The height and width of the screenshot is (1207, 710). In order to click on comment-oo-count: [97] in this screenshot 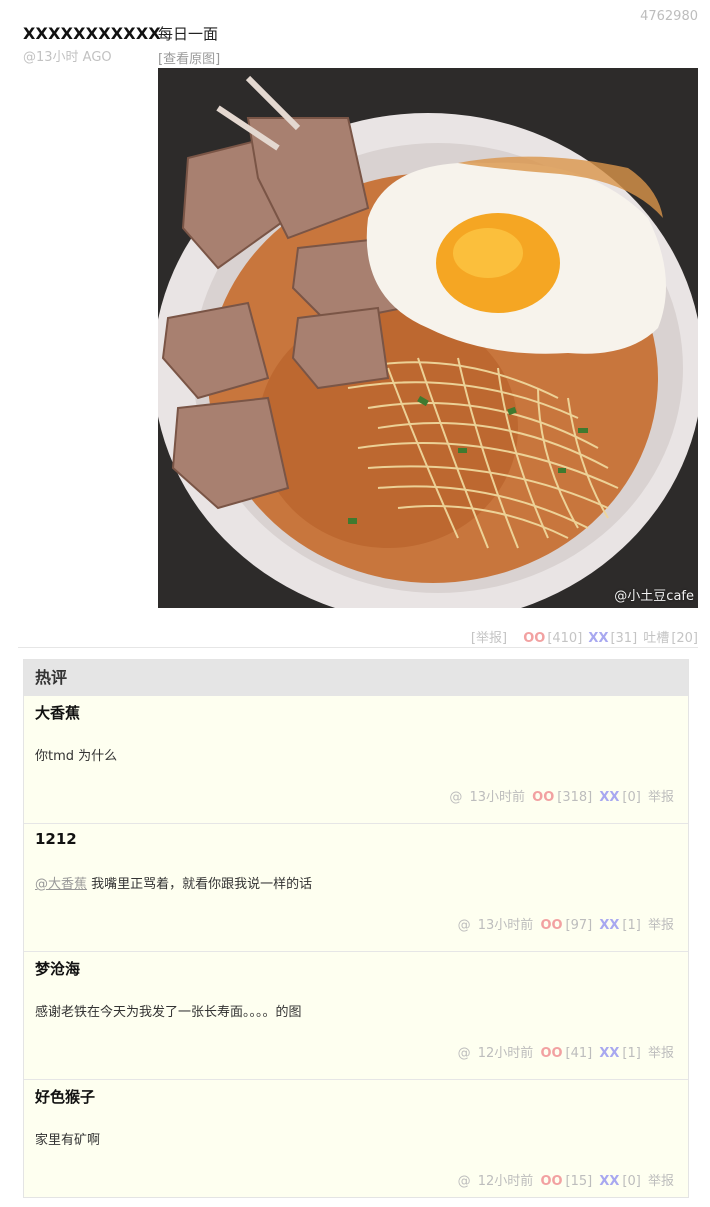, I will do `click(579, 925)`.